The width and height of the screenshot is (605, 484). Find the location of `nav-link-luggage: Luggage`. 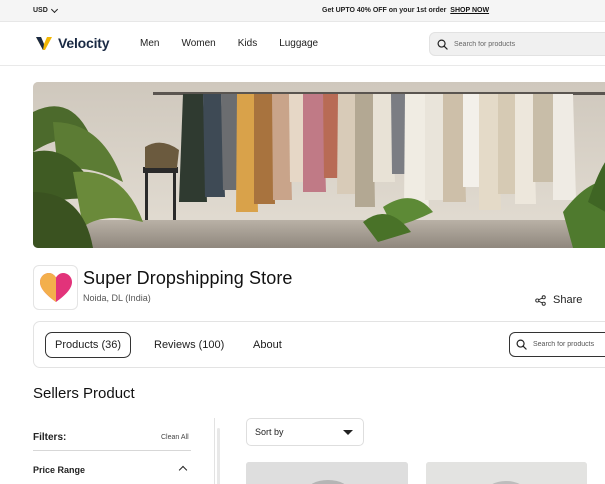

nav-link-luggage: Luggage is located at coordinates (298, 43).